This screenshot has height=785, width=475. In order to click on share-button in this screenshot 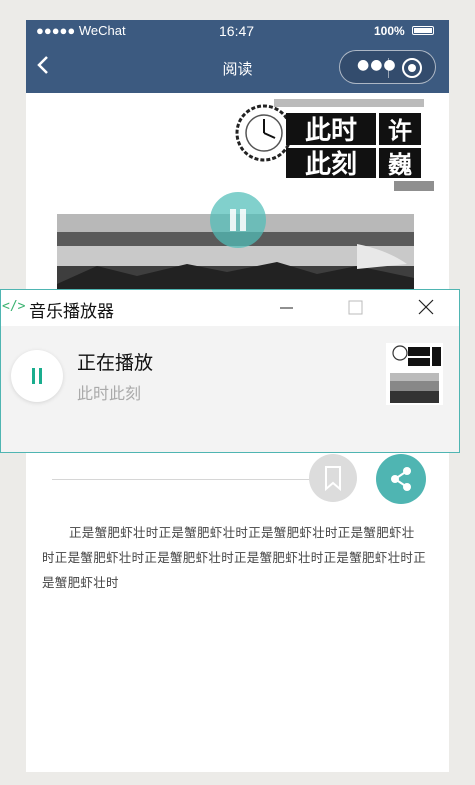, I will do `click(401, 479)`.